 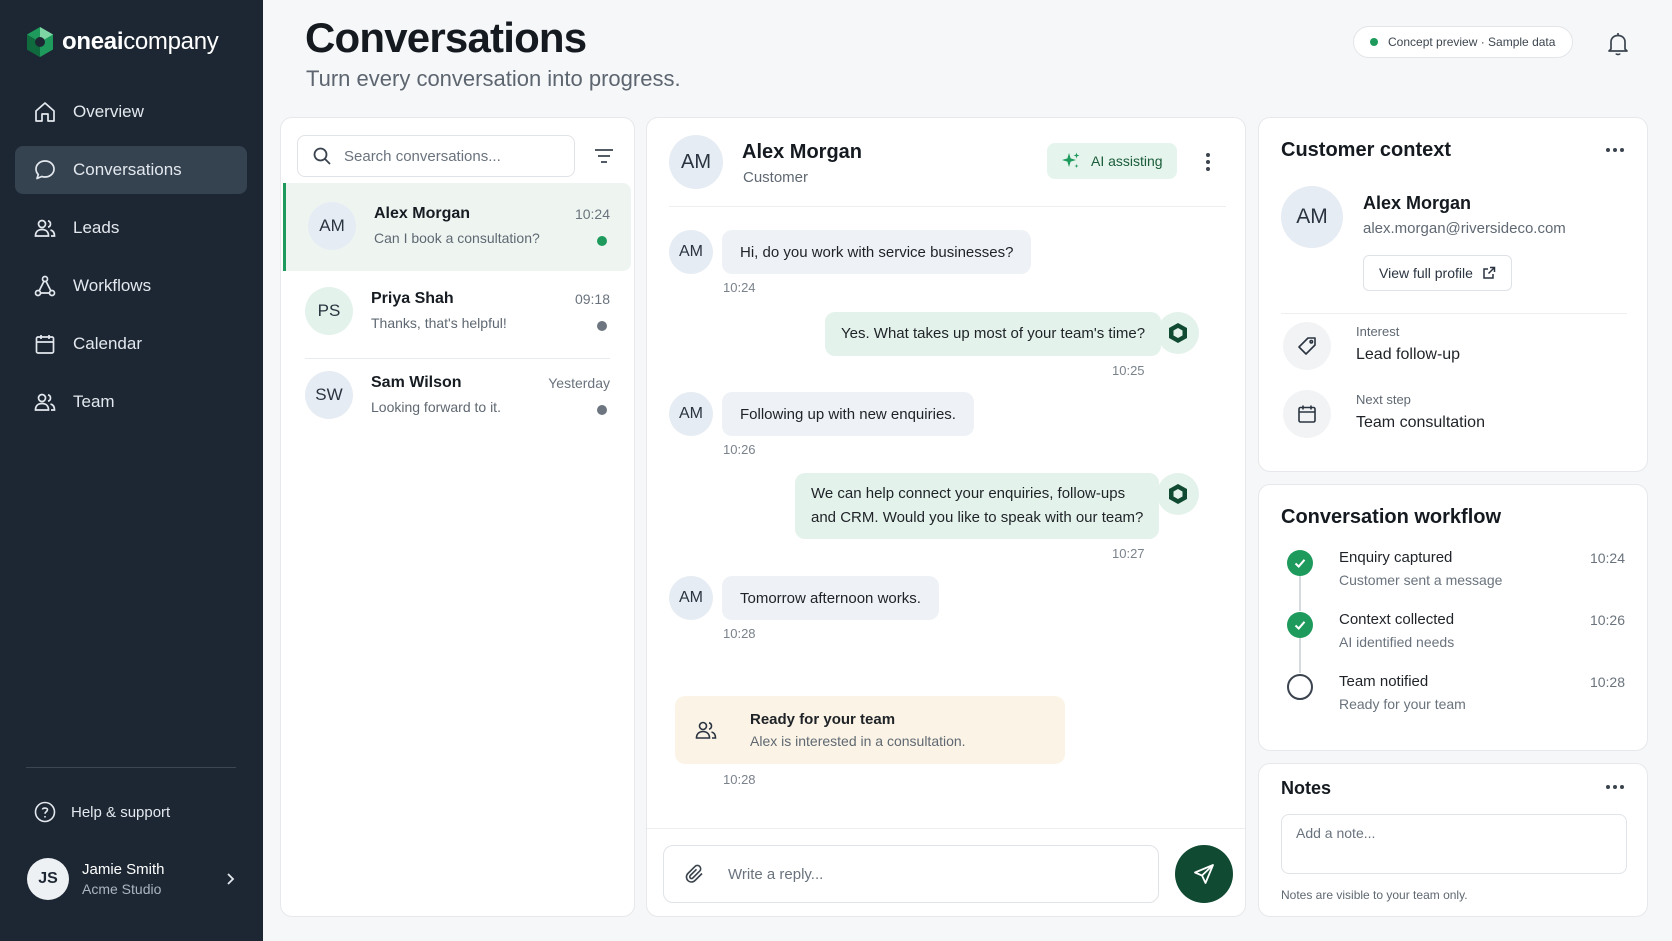 What do you see at coordinates (1402, 704) in the screenshot?
I see `workflow-step-subtitle: Ready for your team` at bounding box center [1402, 704].